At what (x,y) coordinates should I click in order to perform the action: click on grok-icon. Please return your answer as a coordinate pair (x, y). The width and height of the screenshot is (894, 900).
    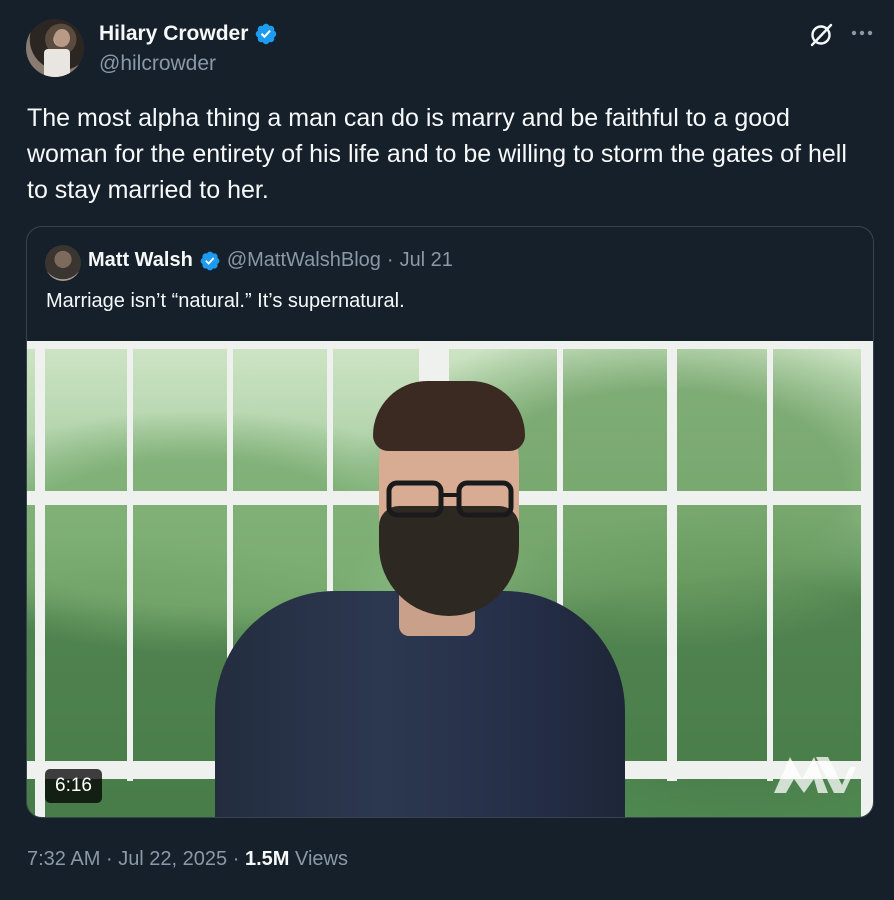
    Looking at the image, I should click on (821, 35).